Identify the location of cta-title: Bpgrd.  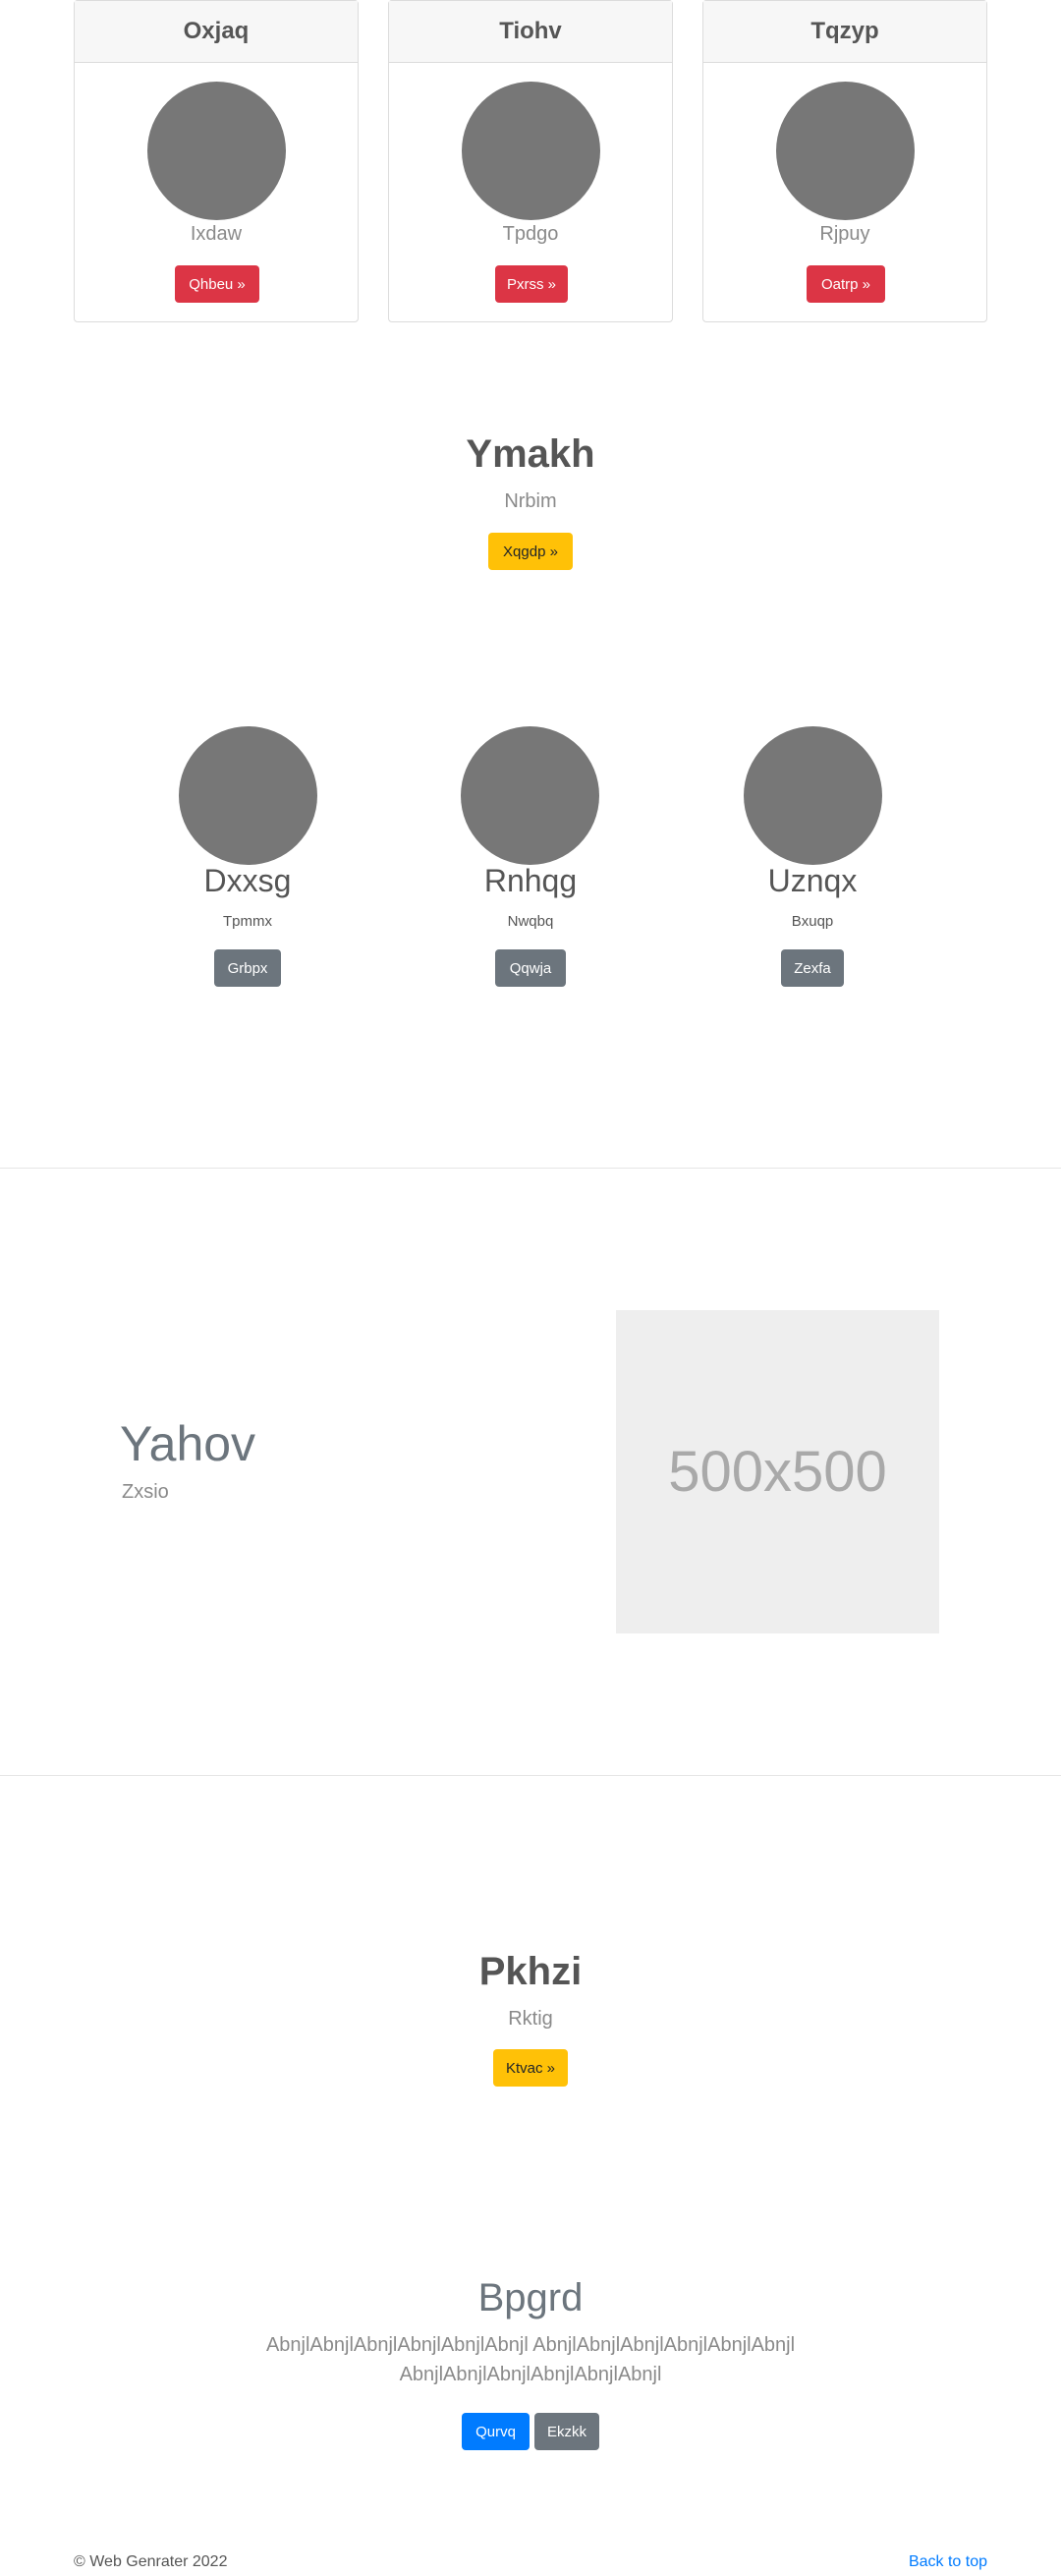
(530, 2298).